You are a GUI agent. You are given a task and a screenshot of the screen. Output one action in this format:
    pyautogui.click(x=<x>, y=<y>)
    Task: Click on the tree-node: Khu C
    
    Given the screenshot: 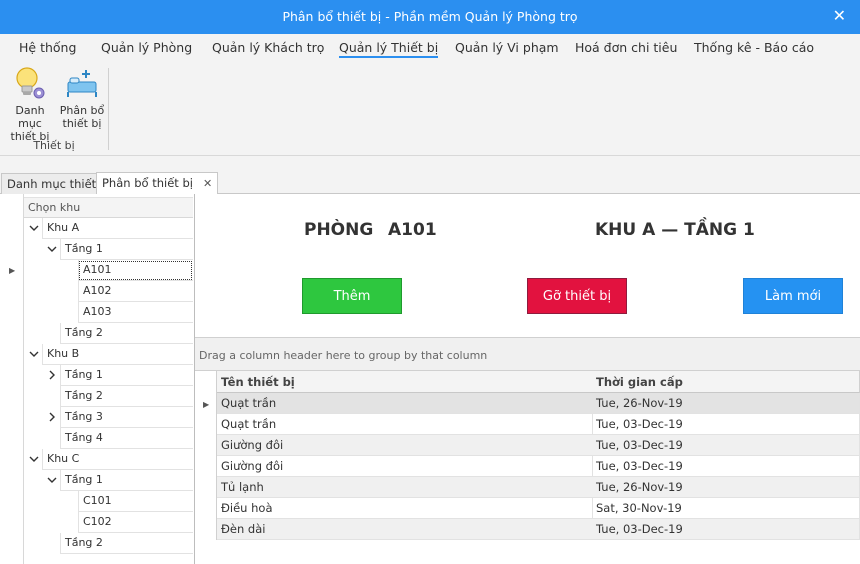 What is the action you would take?
    pyautogui.click(x=117, y=459)
    